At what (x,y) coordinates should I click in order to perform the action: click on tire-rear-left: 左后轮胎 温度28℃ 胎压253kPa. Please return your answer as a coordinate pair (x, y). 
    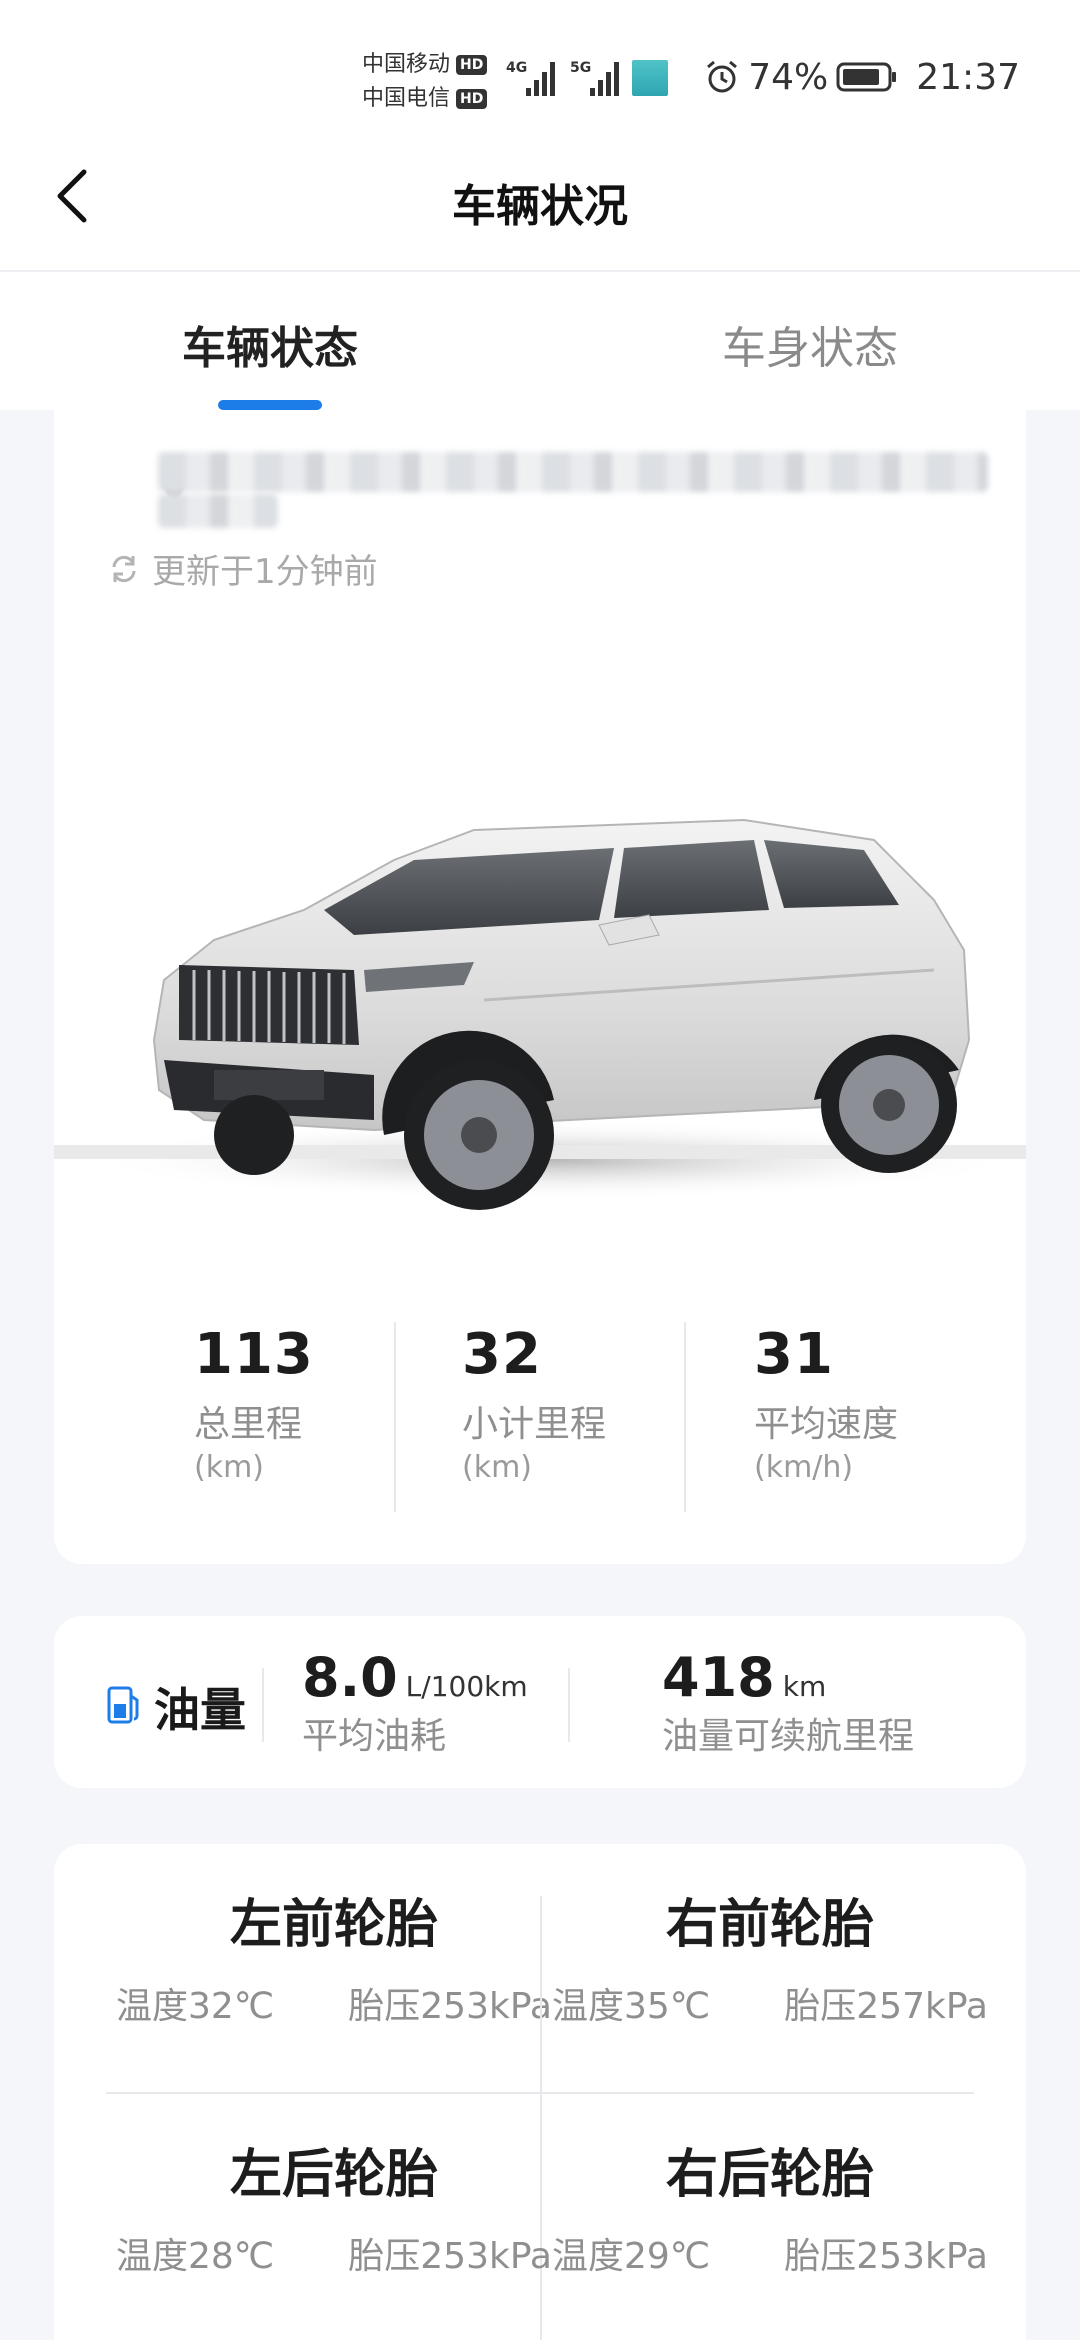
    Looking at the image, I should click on (334, 2211).